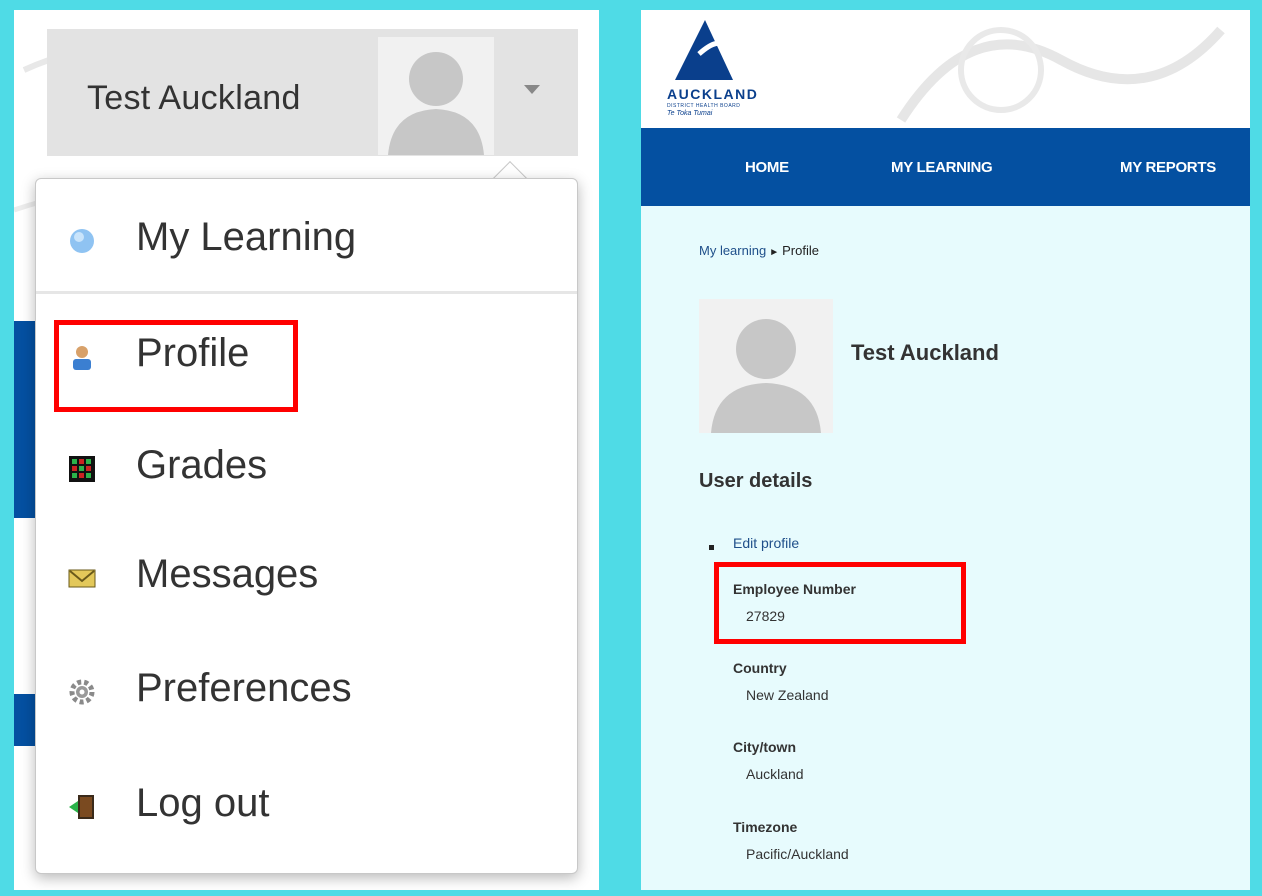  I want to click on profile-name: Test Auckland, so click(925, 352).